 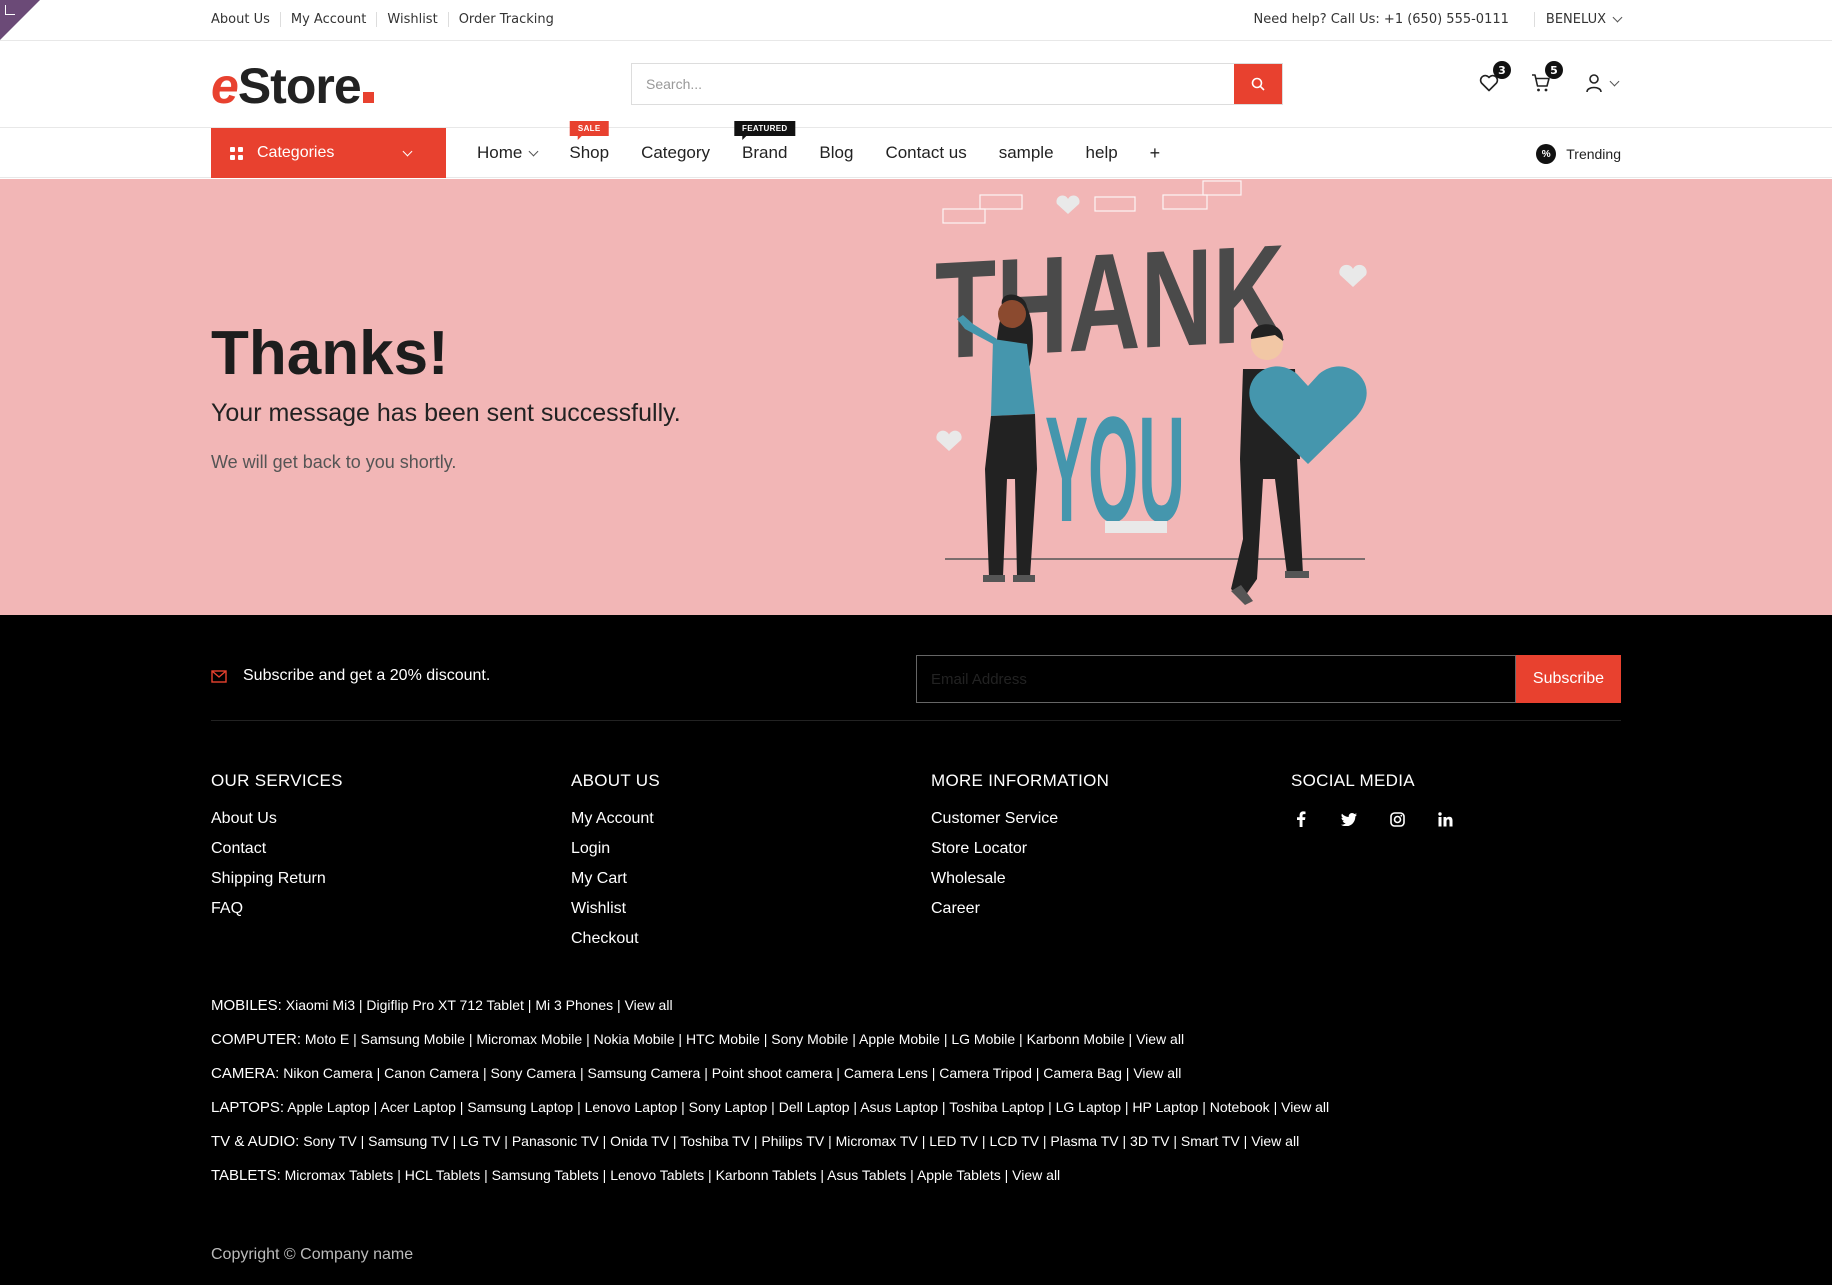 What do you see at coordinates (1014, 1141) in the screenshot?
I see `category-link: LCD TV` at bounding box center [1014, 1141].